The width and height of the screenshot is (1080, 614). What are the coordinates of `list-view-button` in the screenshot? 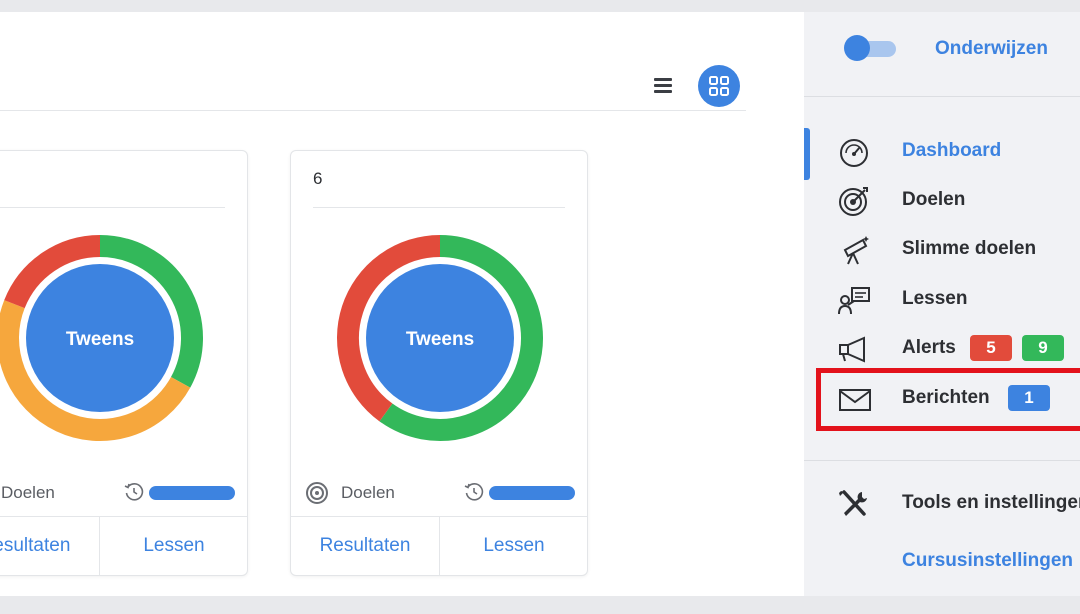 It's located at (663, 86).